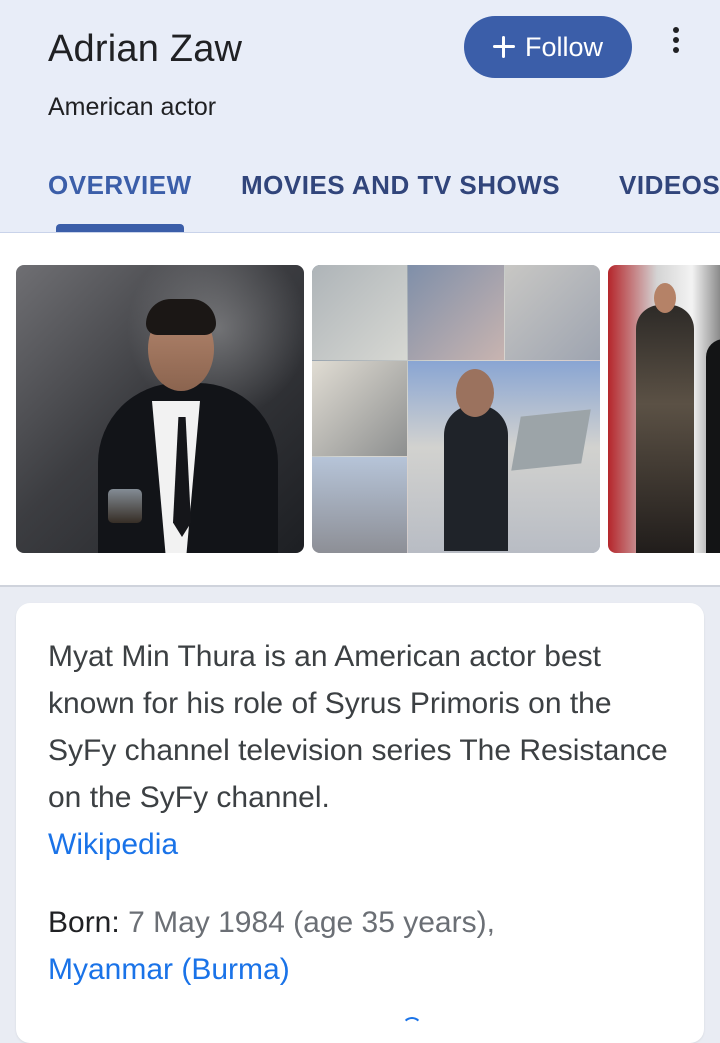 This screenshot has width=720, height=1043. Describe the element at coordinates (145, 49) in the screenshot. I see `entity-title: Adrian Zaw` at that location.